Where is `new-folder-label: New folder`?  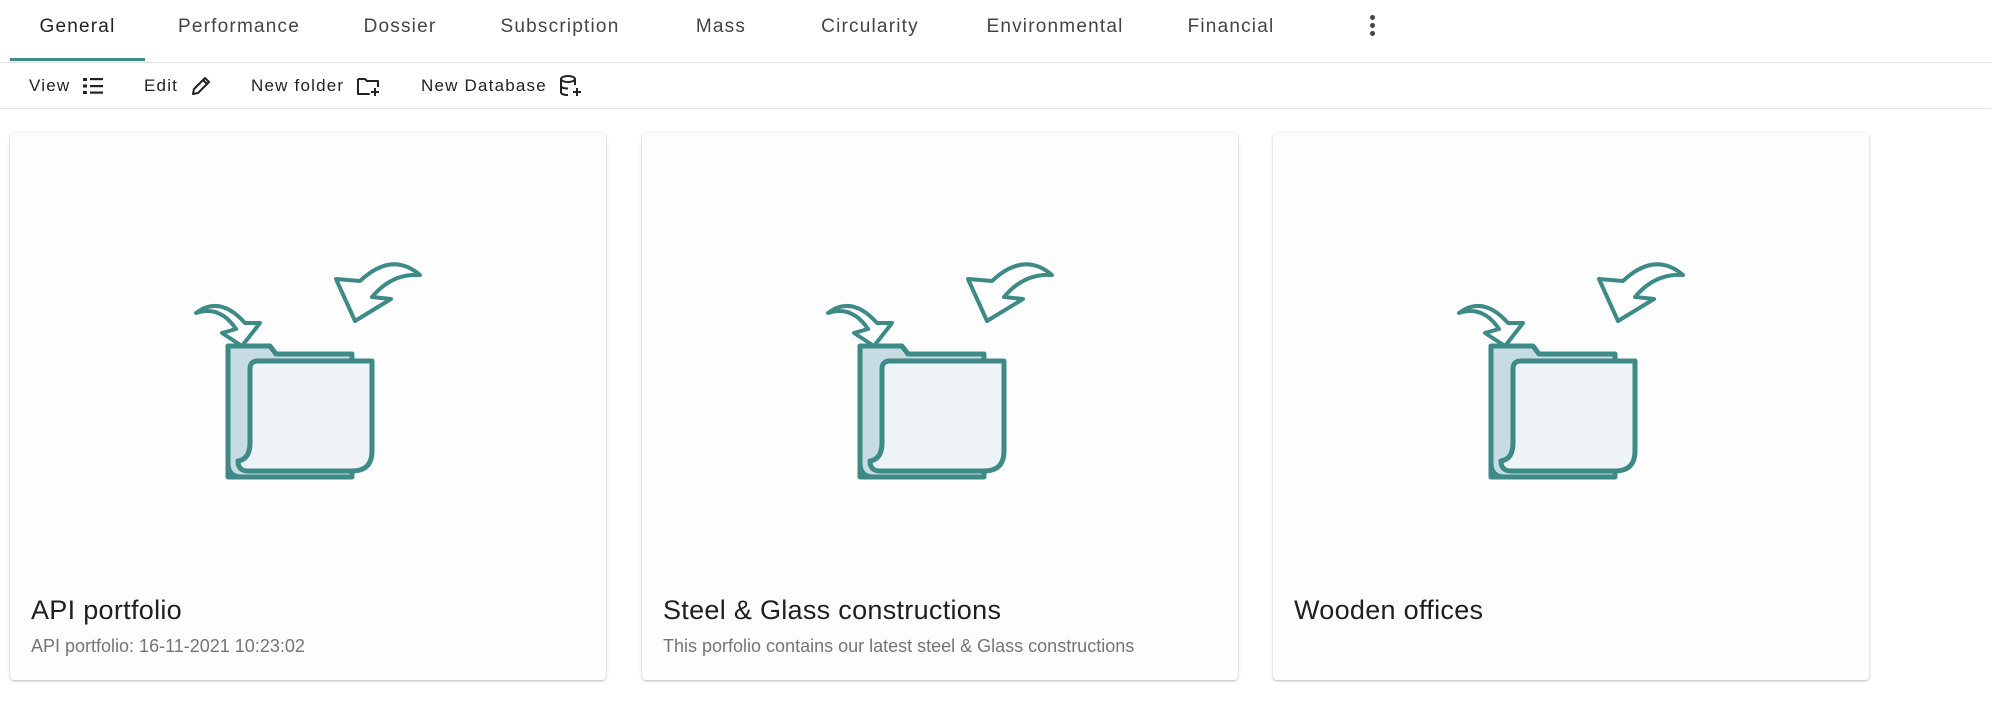 new-folder-label: New folder is located at coordinates (298, 85).